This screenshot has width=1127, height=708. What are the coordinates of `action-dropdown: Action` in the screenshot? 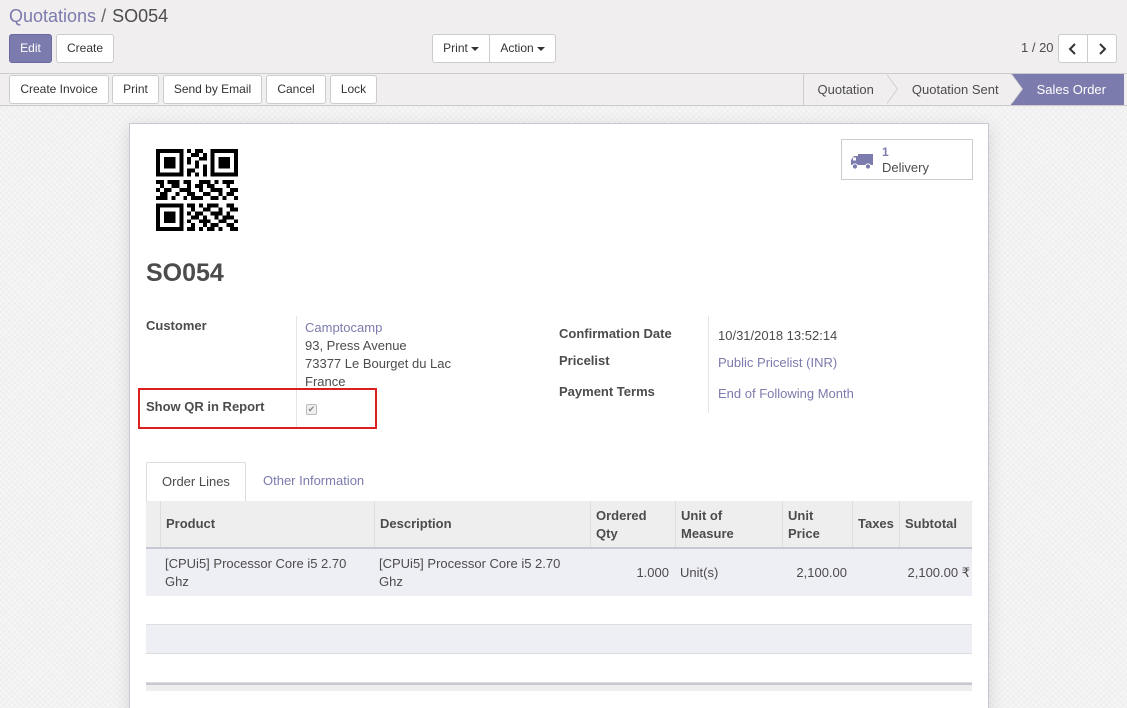 It's located at (522, 48).